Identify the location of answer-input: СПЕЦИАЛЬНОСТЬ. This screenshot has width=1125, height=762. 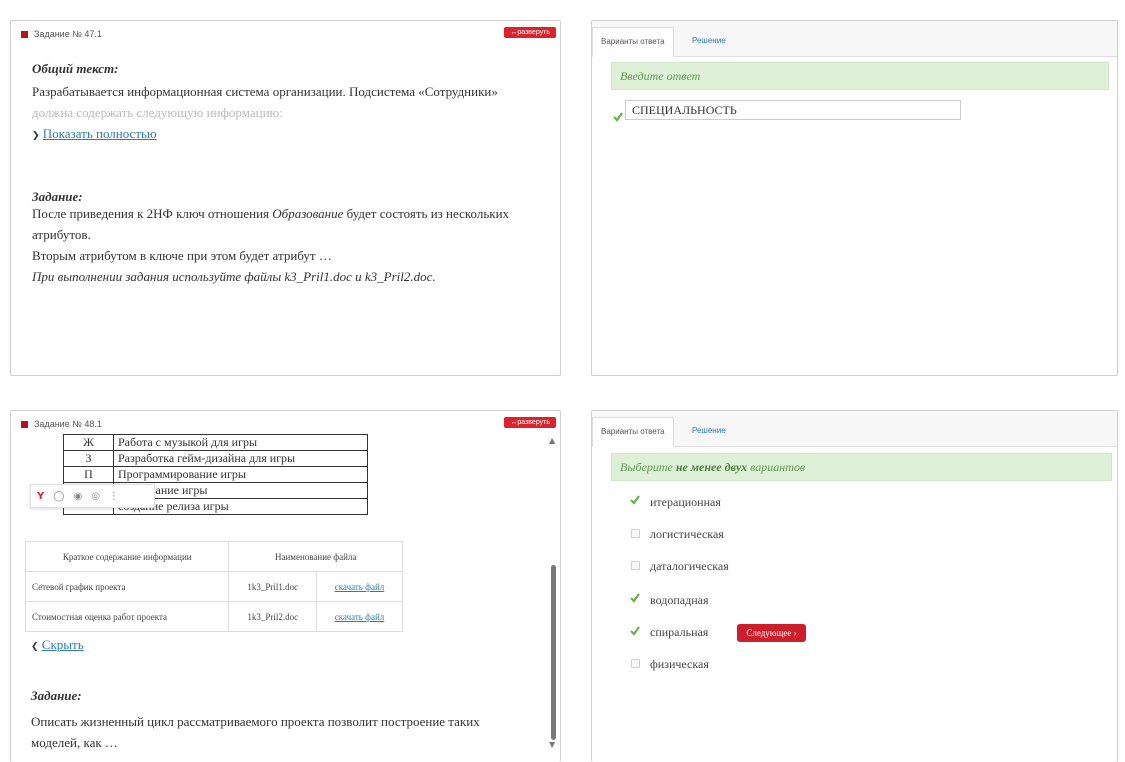
(793, 110).